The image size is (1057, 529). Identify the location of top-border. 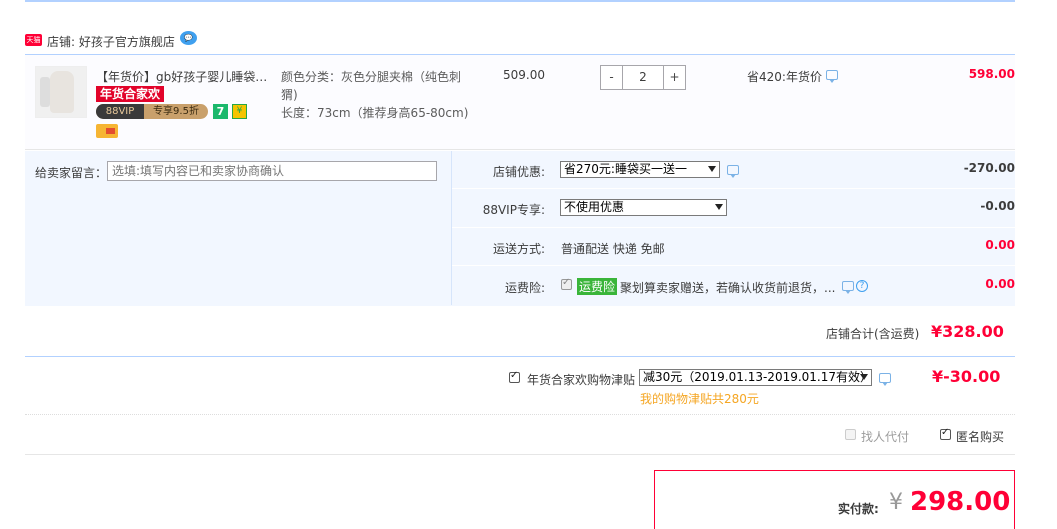
(520, 1).